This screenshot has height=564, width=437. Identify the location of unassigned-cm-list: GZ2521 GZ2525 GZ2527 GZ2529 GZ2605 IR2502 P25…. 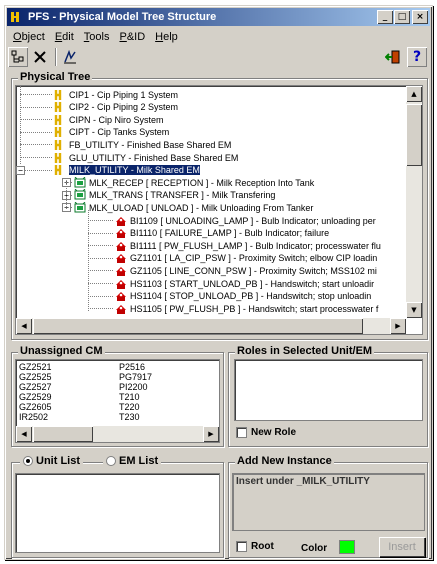
(117, 401).